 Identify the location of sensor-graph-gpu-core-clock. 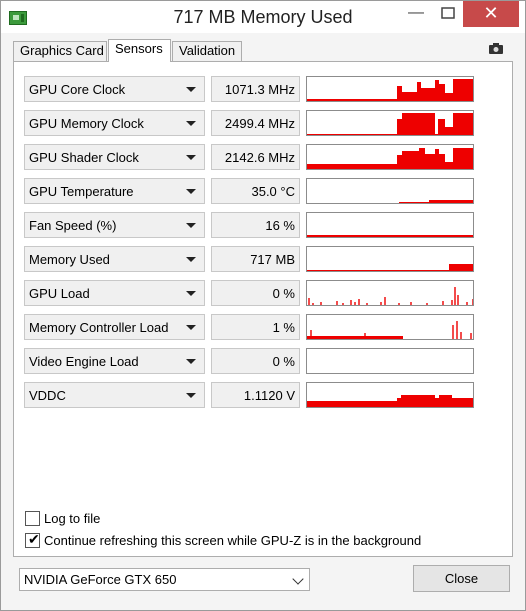
(390, 89).